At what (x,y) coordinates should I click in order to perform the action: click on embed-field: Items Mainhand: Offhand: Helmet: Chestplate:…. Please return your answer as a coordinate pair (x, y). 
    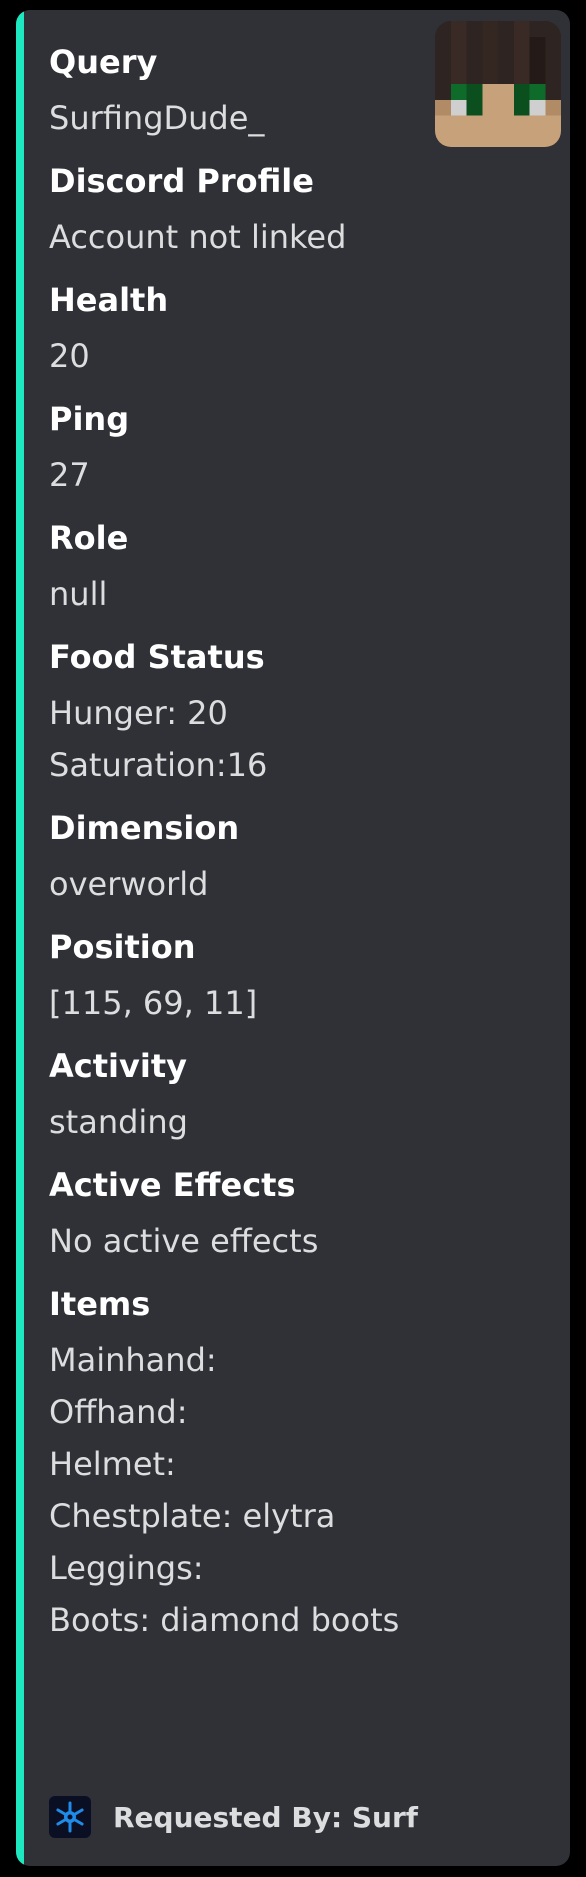
    Looking at the image, I should click on (259, 1464).